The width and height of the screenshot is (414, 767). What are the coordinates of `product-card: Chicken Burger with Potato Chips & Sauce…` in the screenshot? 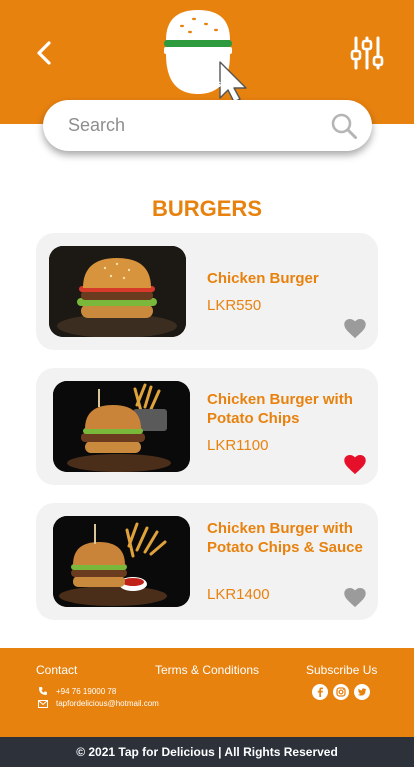 It's located at (207, 561).